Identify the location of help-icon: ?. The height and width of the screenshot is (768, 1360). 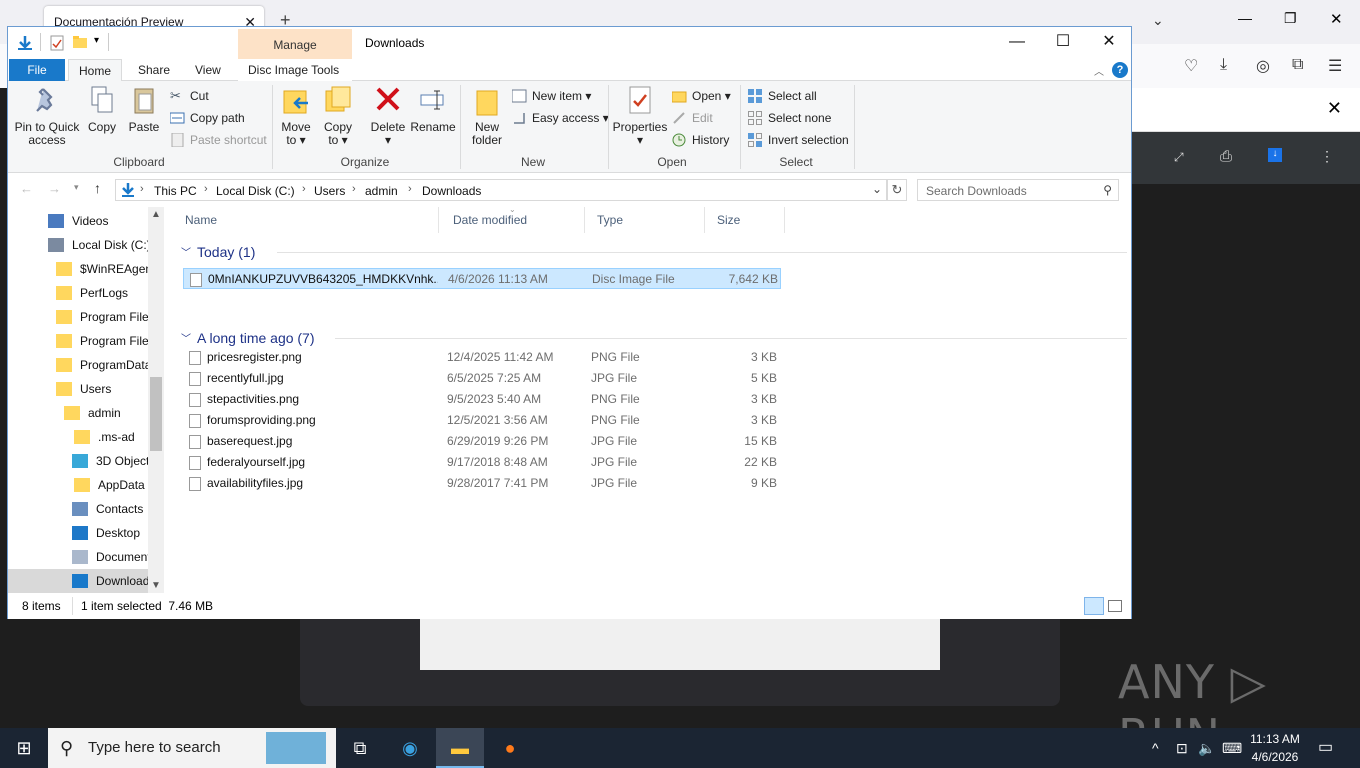
(1120, 70).